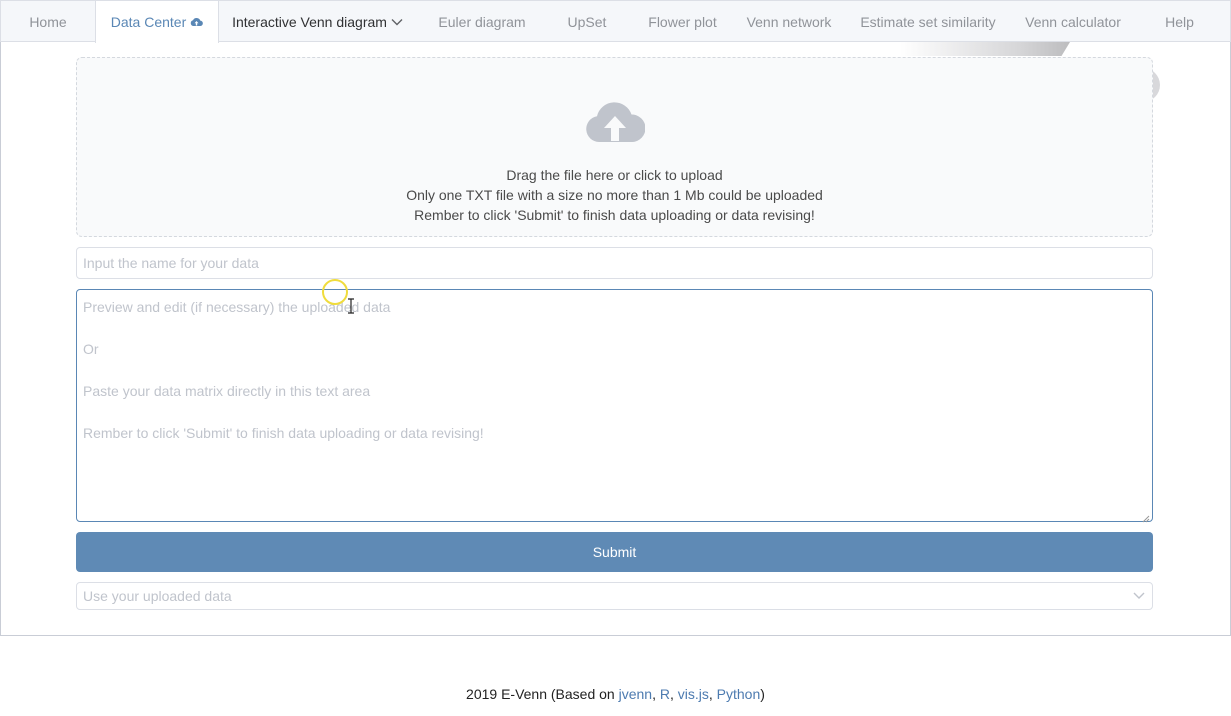 Image resolution: width=1231 pixels, height=716 pixels. I want to click on tab-estimate-set-similarity-label: Estimate set similarity, so click(928, 21).